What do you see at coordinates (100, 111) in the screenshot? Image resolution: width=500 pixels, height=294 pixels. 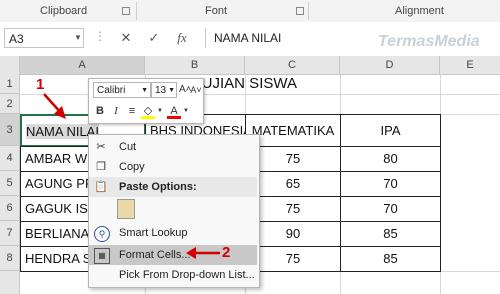 I see `bold-button: B` at bounding box center [100, 111].